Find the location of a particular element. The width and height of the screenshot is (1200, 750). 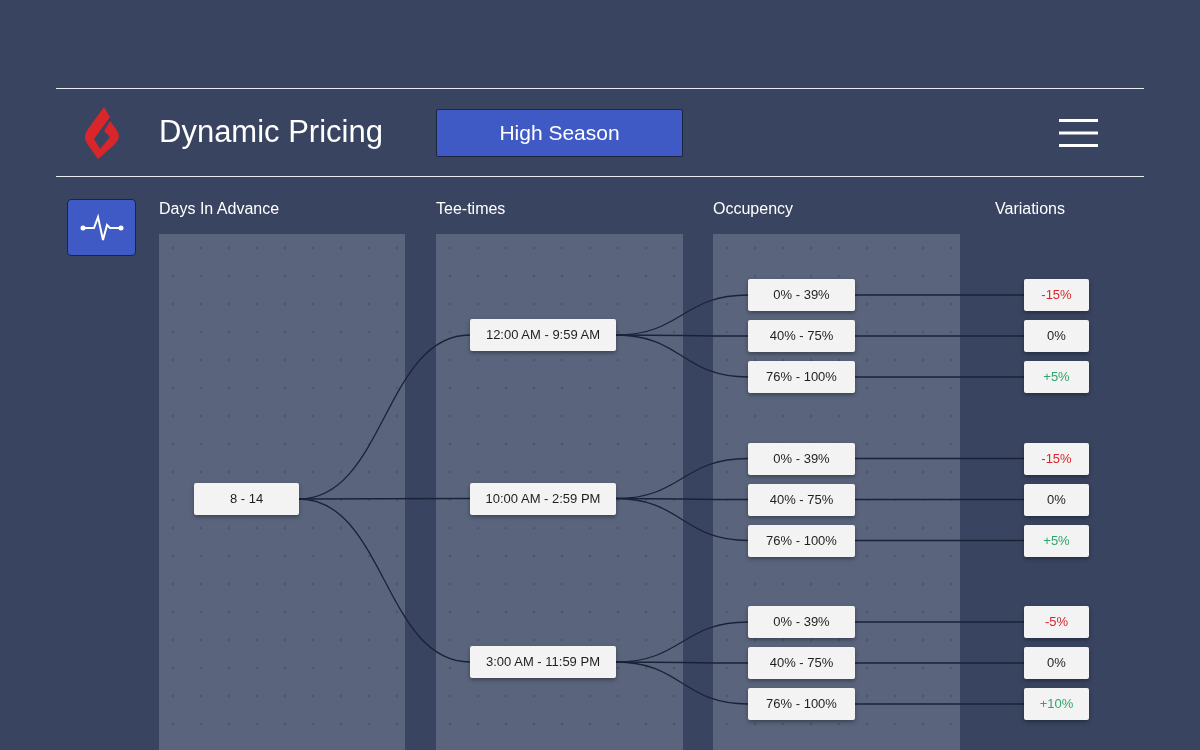

logo-icon is located at coordinates (102, 132).